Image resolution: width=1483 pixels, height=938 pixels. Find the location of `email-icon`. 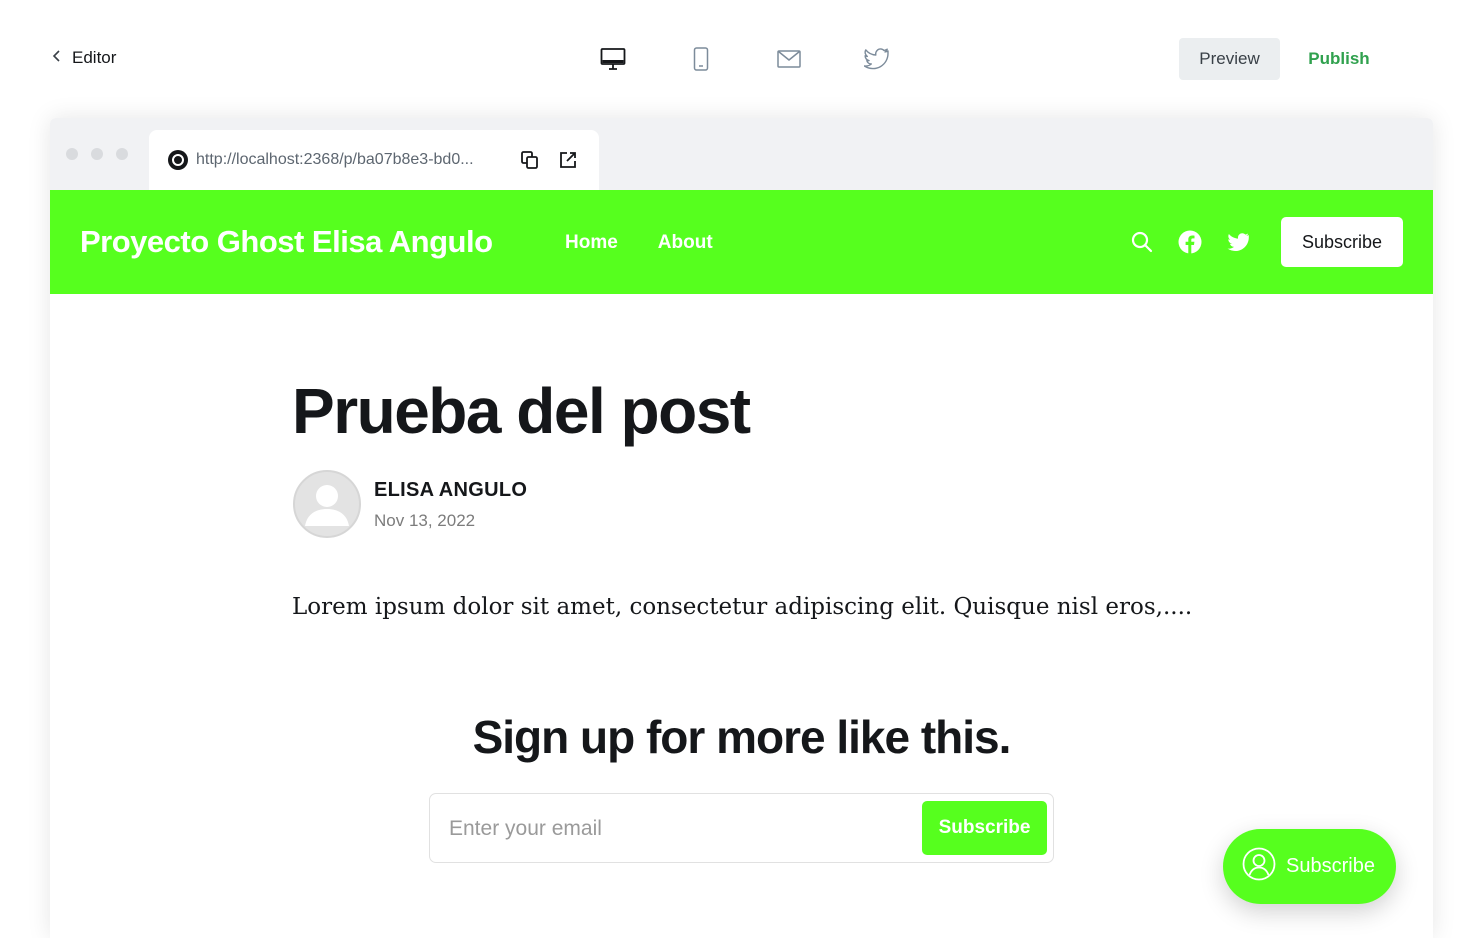

email-icon is located at coordinates (789, 59).